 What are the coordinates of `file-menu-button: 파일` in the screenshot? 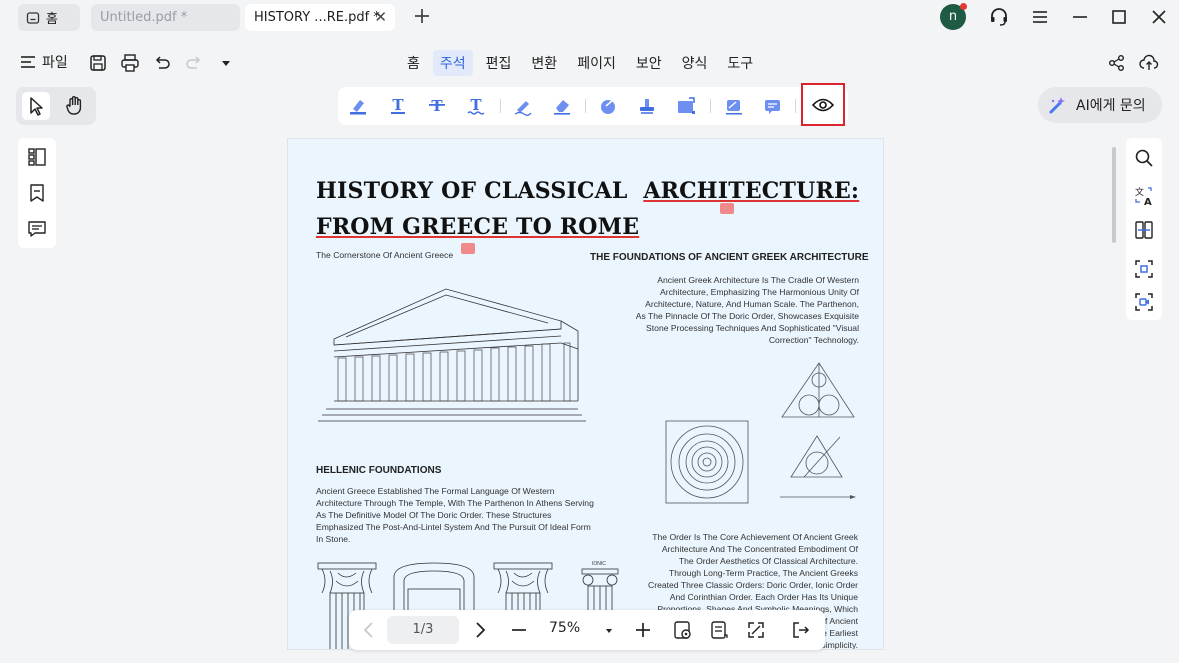 It's located at (44, 62).